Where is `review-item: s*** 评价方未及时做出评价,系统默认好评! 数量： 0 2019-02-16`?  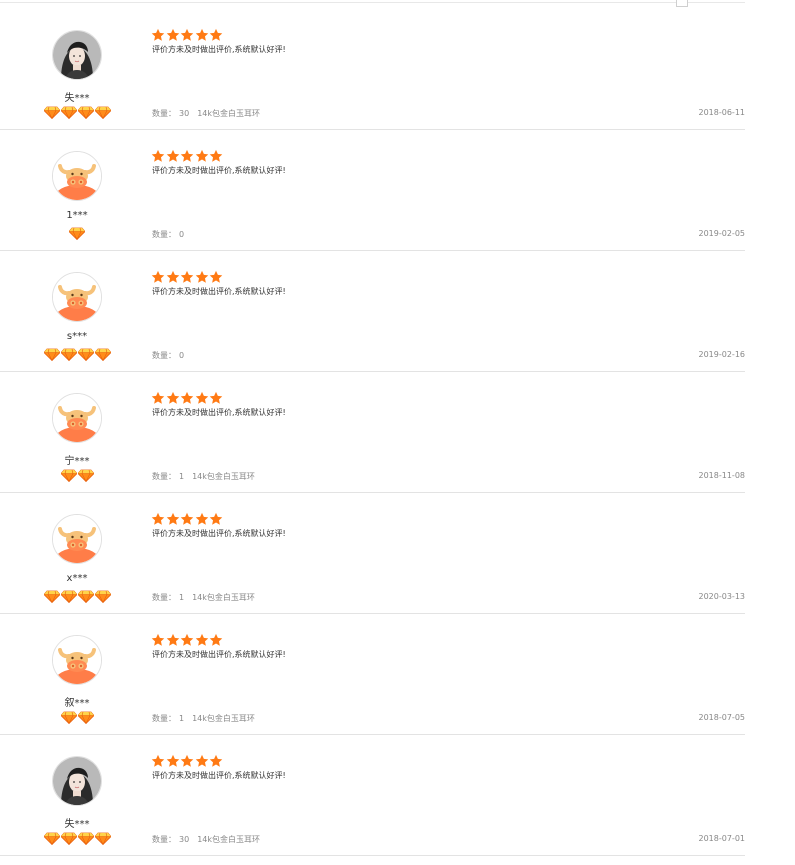 review-item: s*** 评价方未及时做出评价,系统默认好评! 数量： 0 2019-02-16 is located at coordinates (372, 311).